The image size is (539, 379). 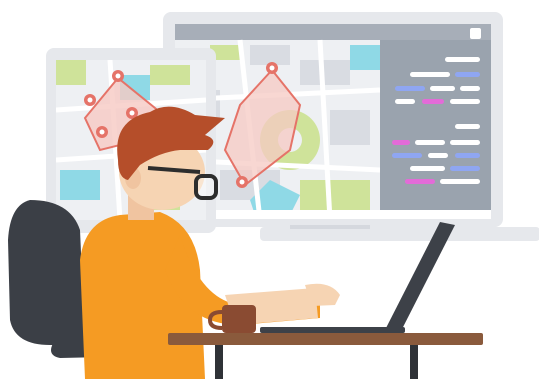 What do you see at coordinates (206, 187) in the screenshot?
I see `glasses` at bounding box center [206, 187].